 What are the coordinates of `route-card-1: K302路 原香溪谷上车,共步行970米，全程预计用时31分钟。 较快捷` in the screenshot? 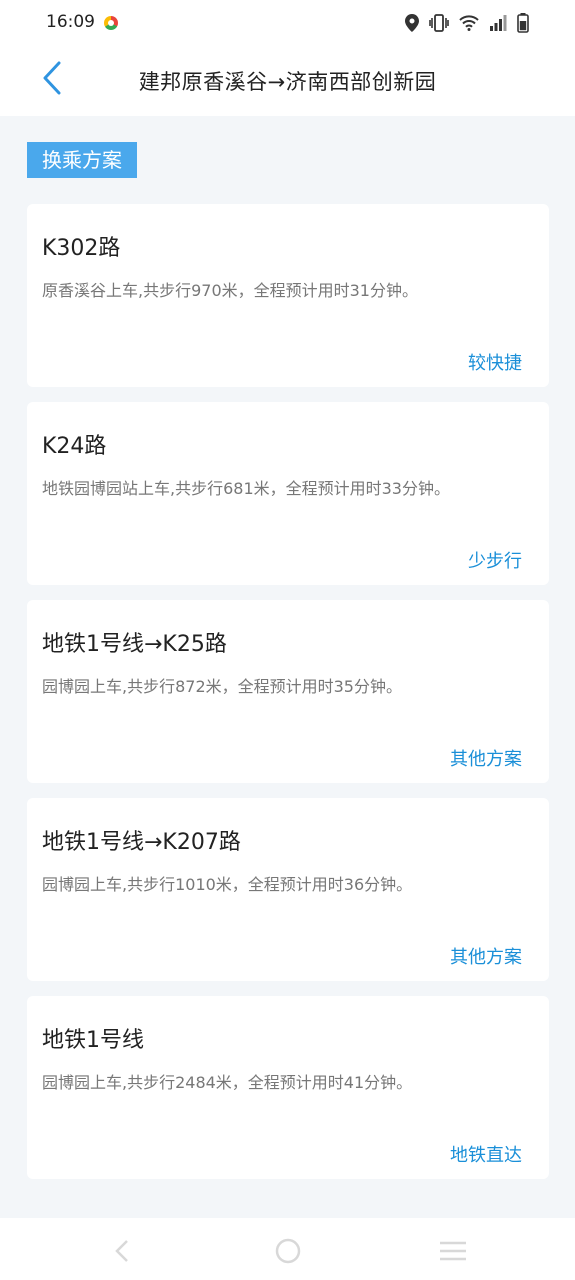 It's located at (288, 295).